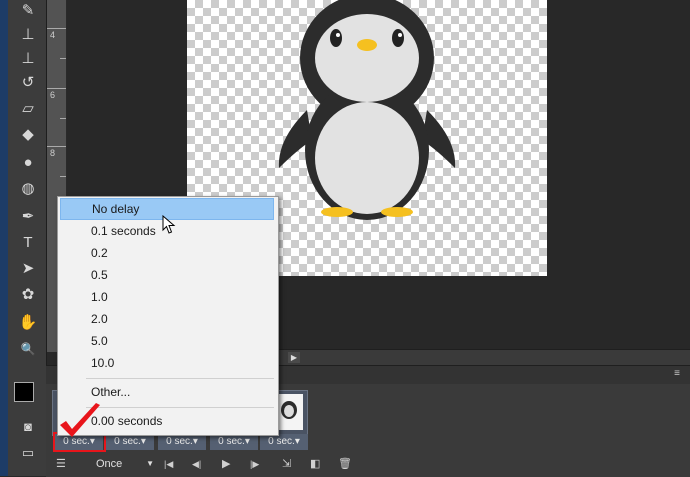 This screenshot has width=690, height=477. Describe the element at coordinates (28, 349) in the screenshot. I see `zoom-icon: 🔍` at that location.